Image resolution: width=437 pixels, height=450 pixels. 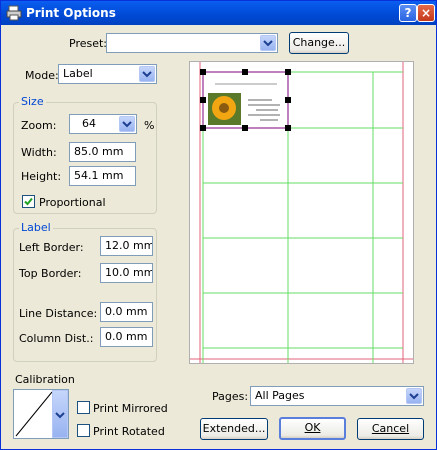 I want to click on zoom-unit: %, so click(x=149, y=125).